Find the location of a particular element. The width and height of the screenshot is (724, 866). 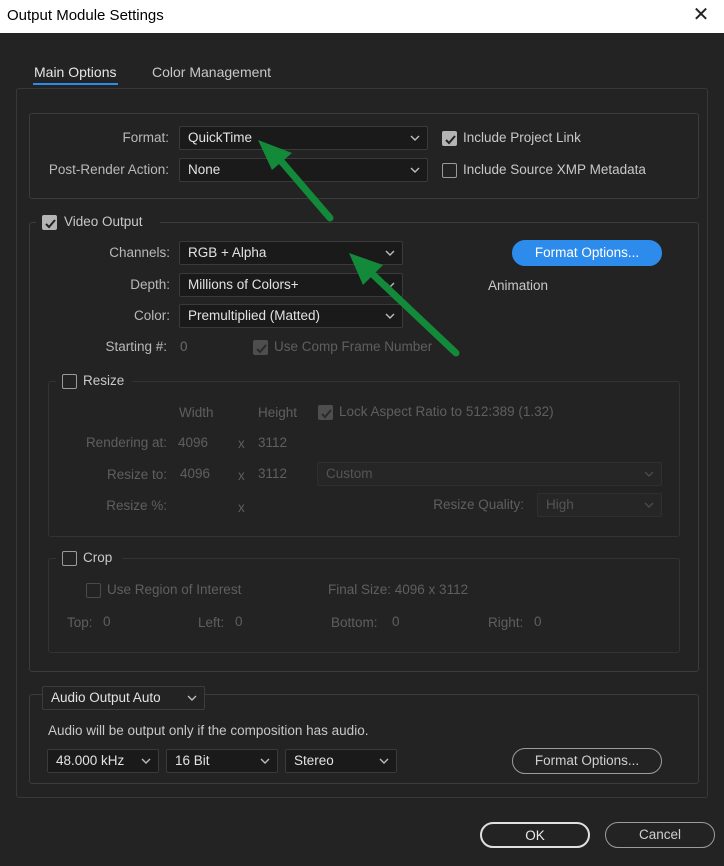

channels-value: RGB + Alpha is located at coordinates (227, 252).